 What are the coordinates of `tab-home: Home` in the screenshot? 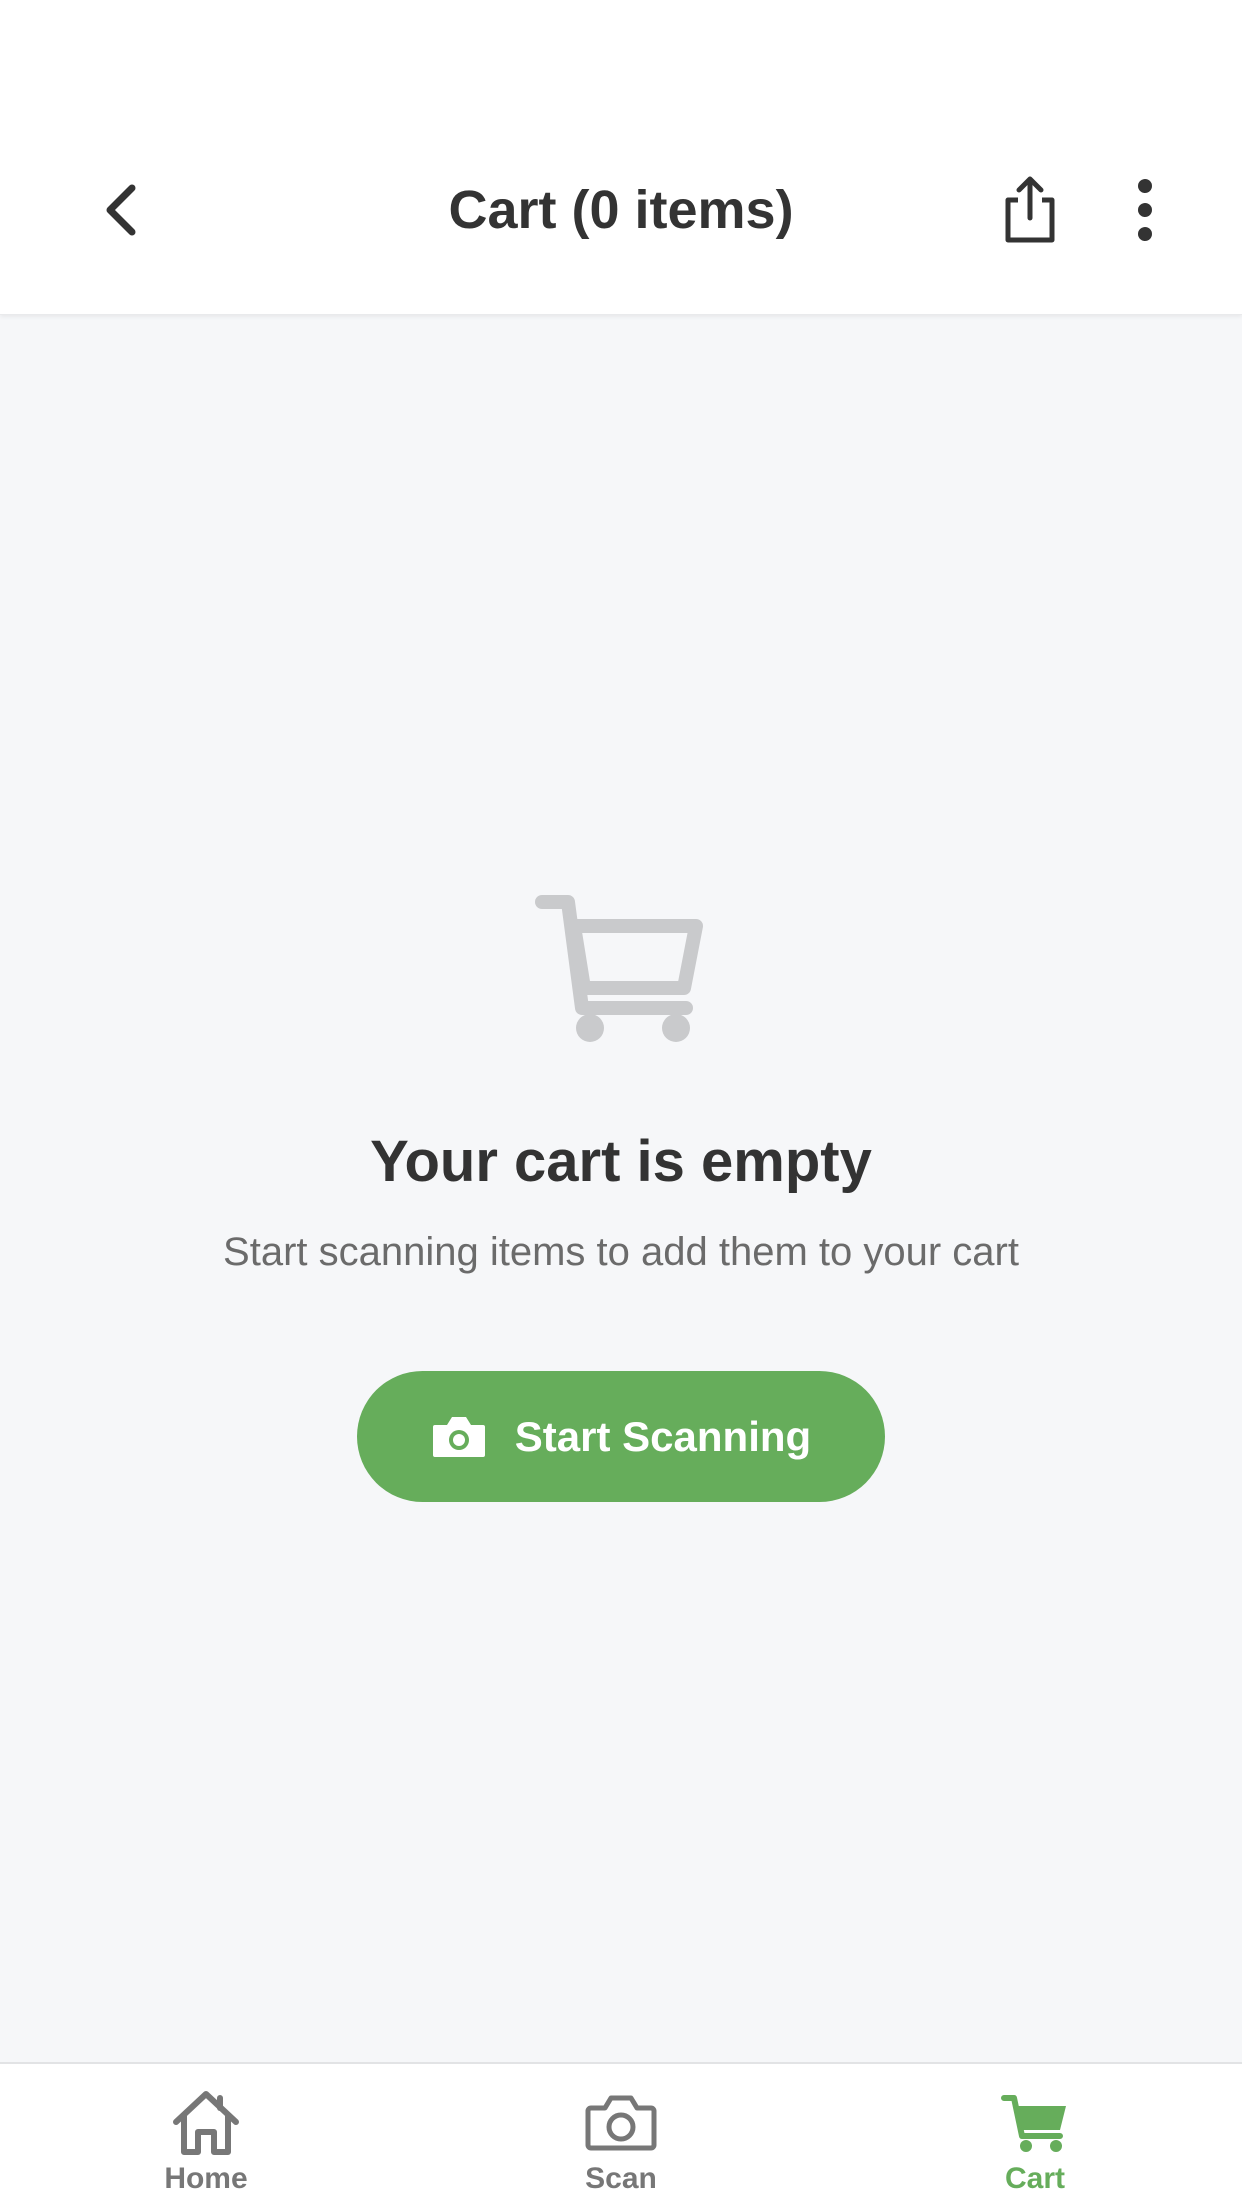 It's located at (206, 2137).